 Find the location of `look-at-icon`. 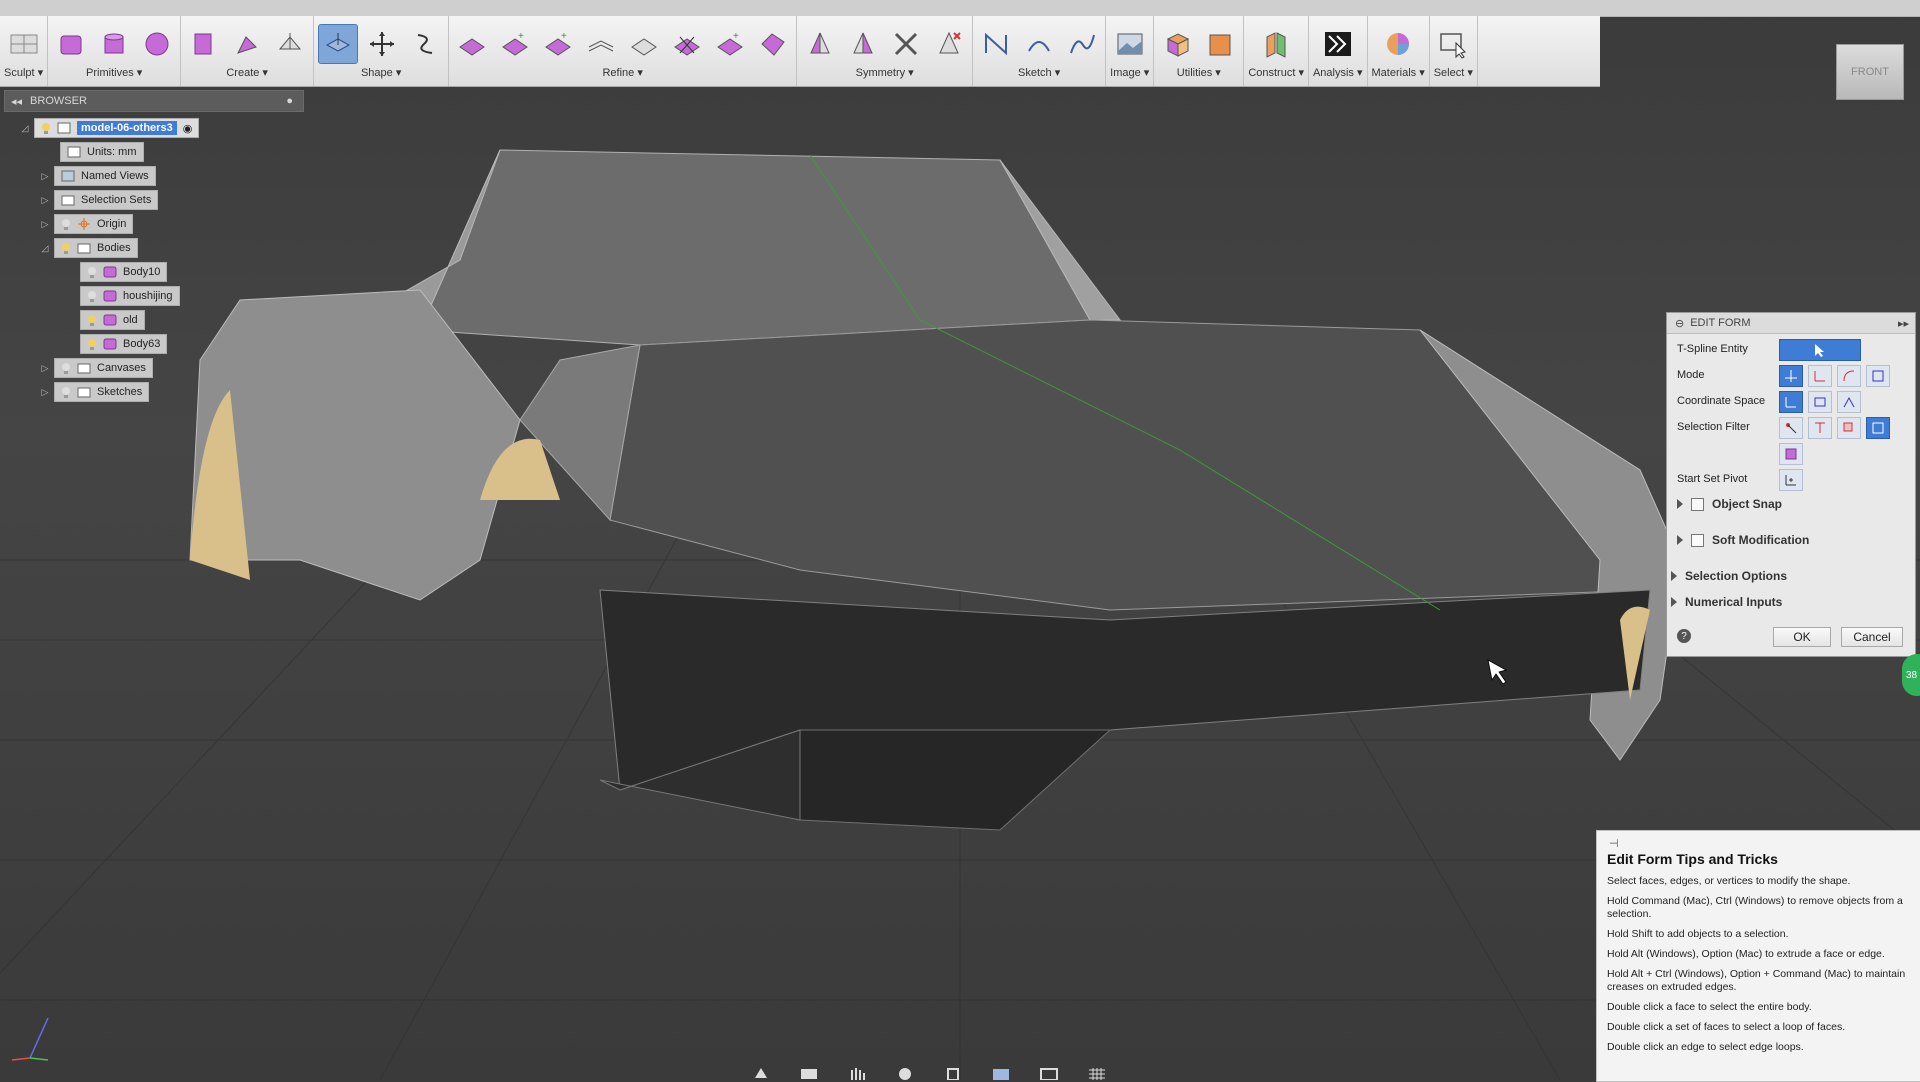

look-at-icon is located at coordinates (809, 1073).